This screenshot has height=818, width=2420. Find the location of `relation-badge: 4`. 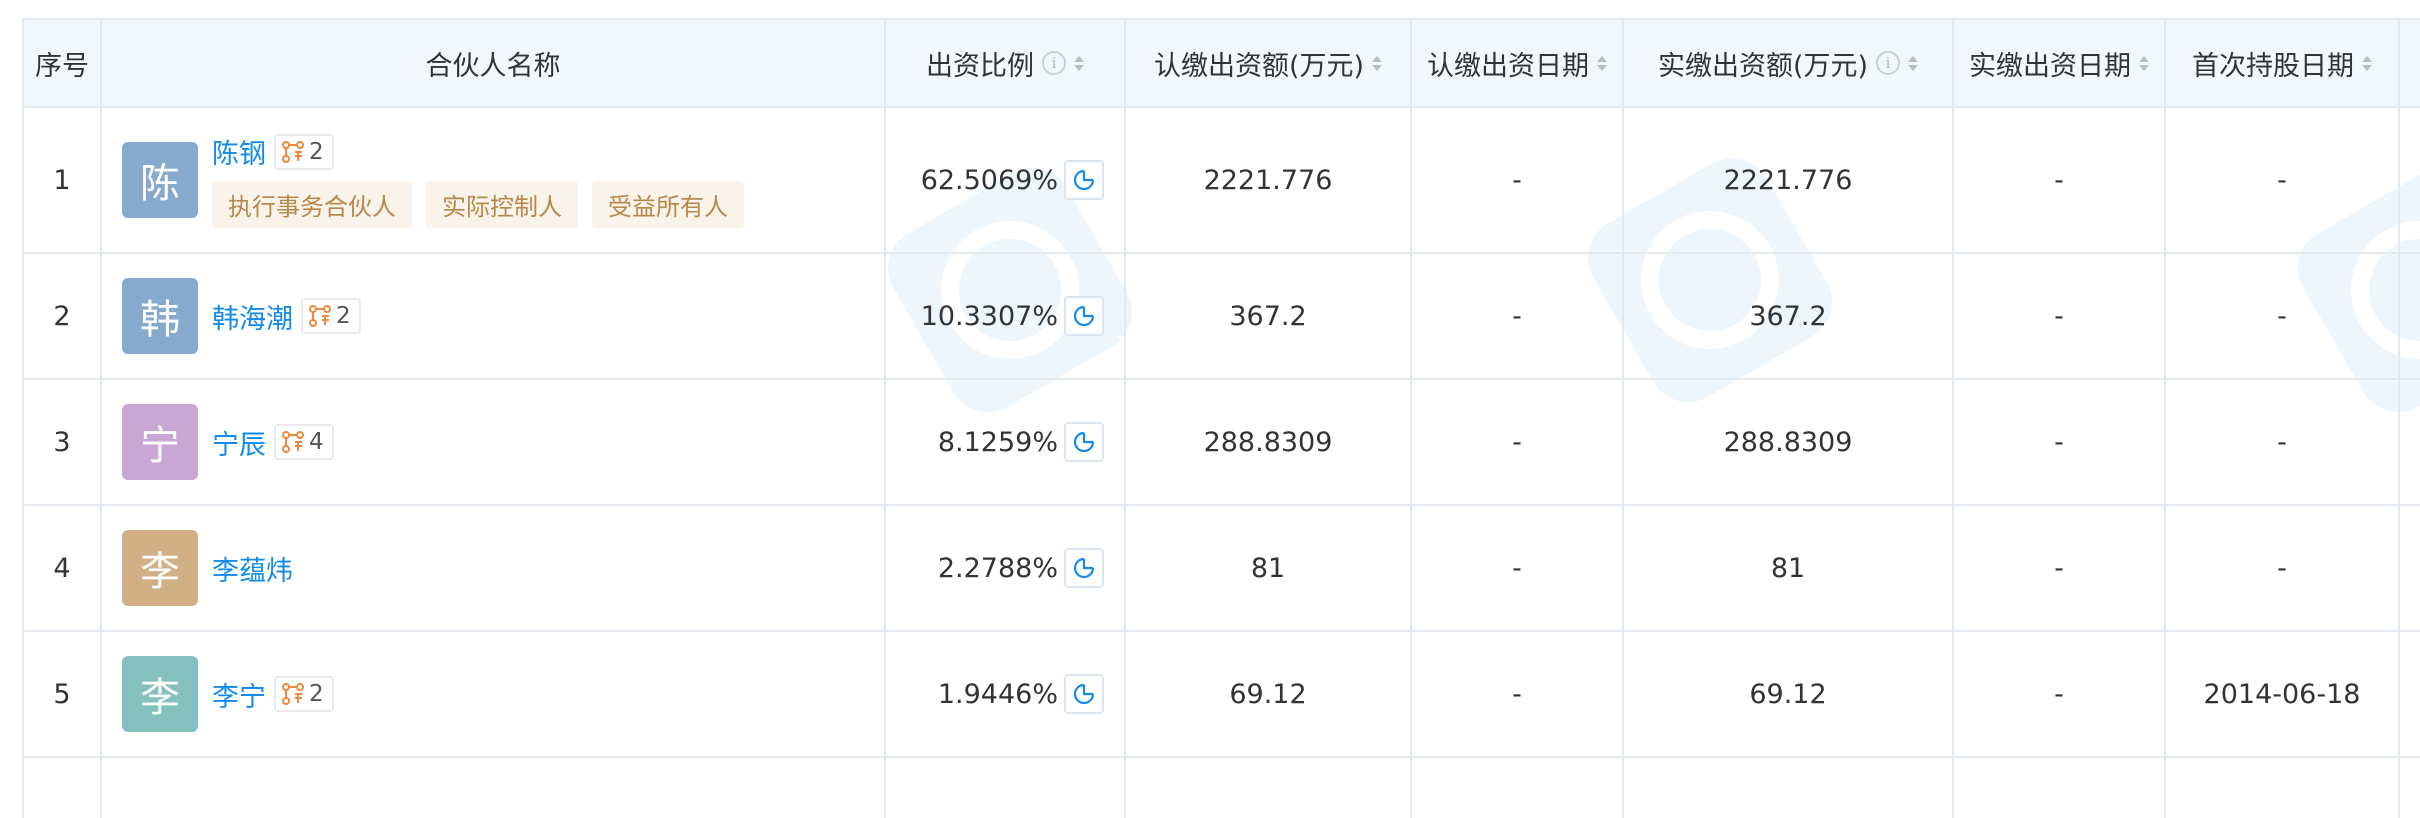

relation-badge: 4 is located at coordinates (304, 442).